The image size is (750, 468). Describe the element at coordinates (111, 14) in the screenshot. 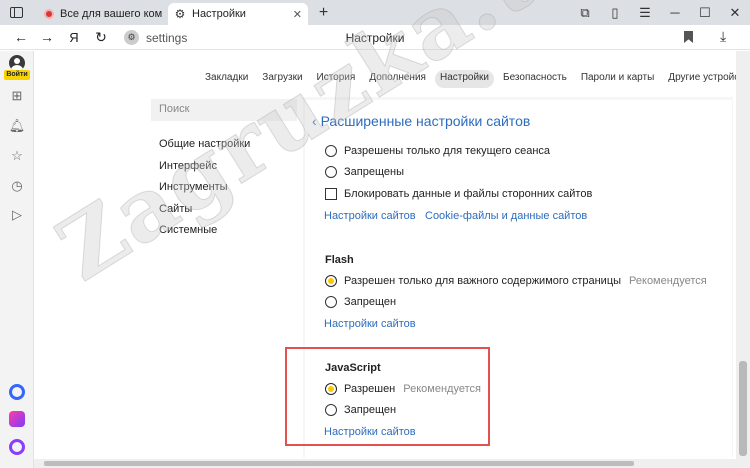

I see `tab-label: Все для вашего компьюте` at that location.